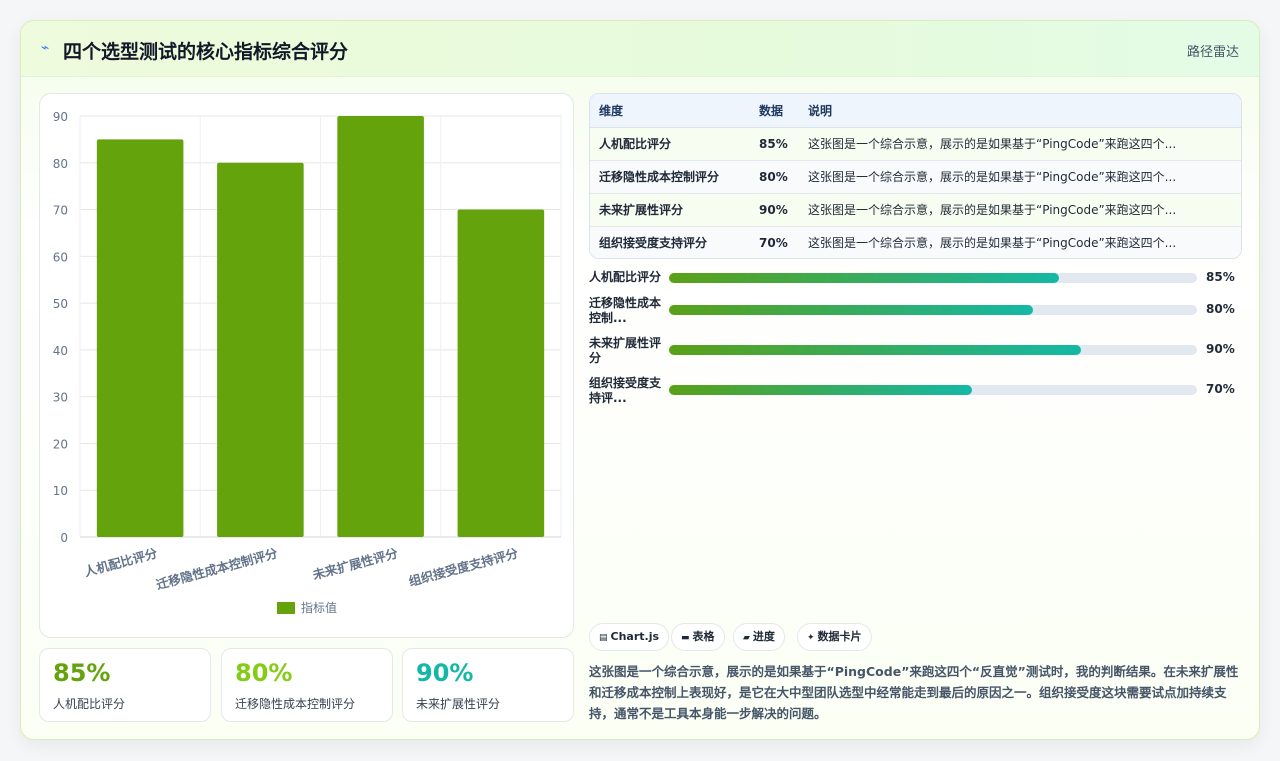 This screenshot has height=761, width=1280. Describe the element at coordinates (286, 608) in the screenshot. I see `legend-swatch` at that location.